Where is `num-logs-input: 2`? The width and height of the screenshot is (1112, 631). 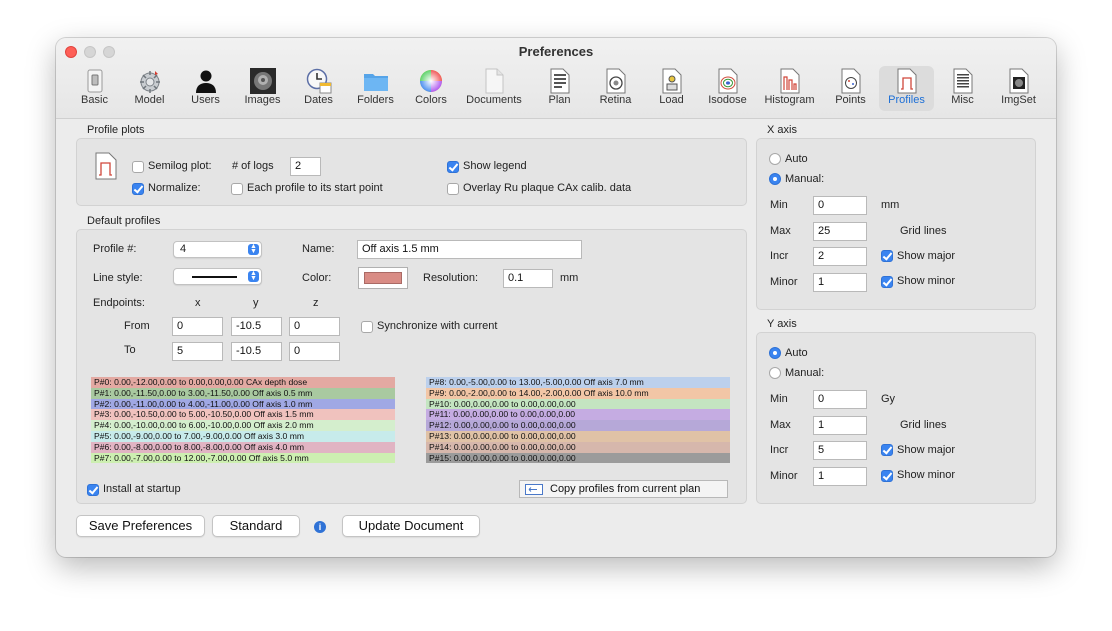 num-logs-input: 2 is located at coordinates (305, 166).